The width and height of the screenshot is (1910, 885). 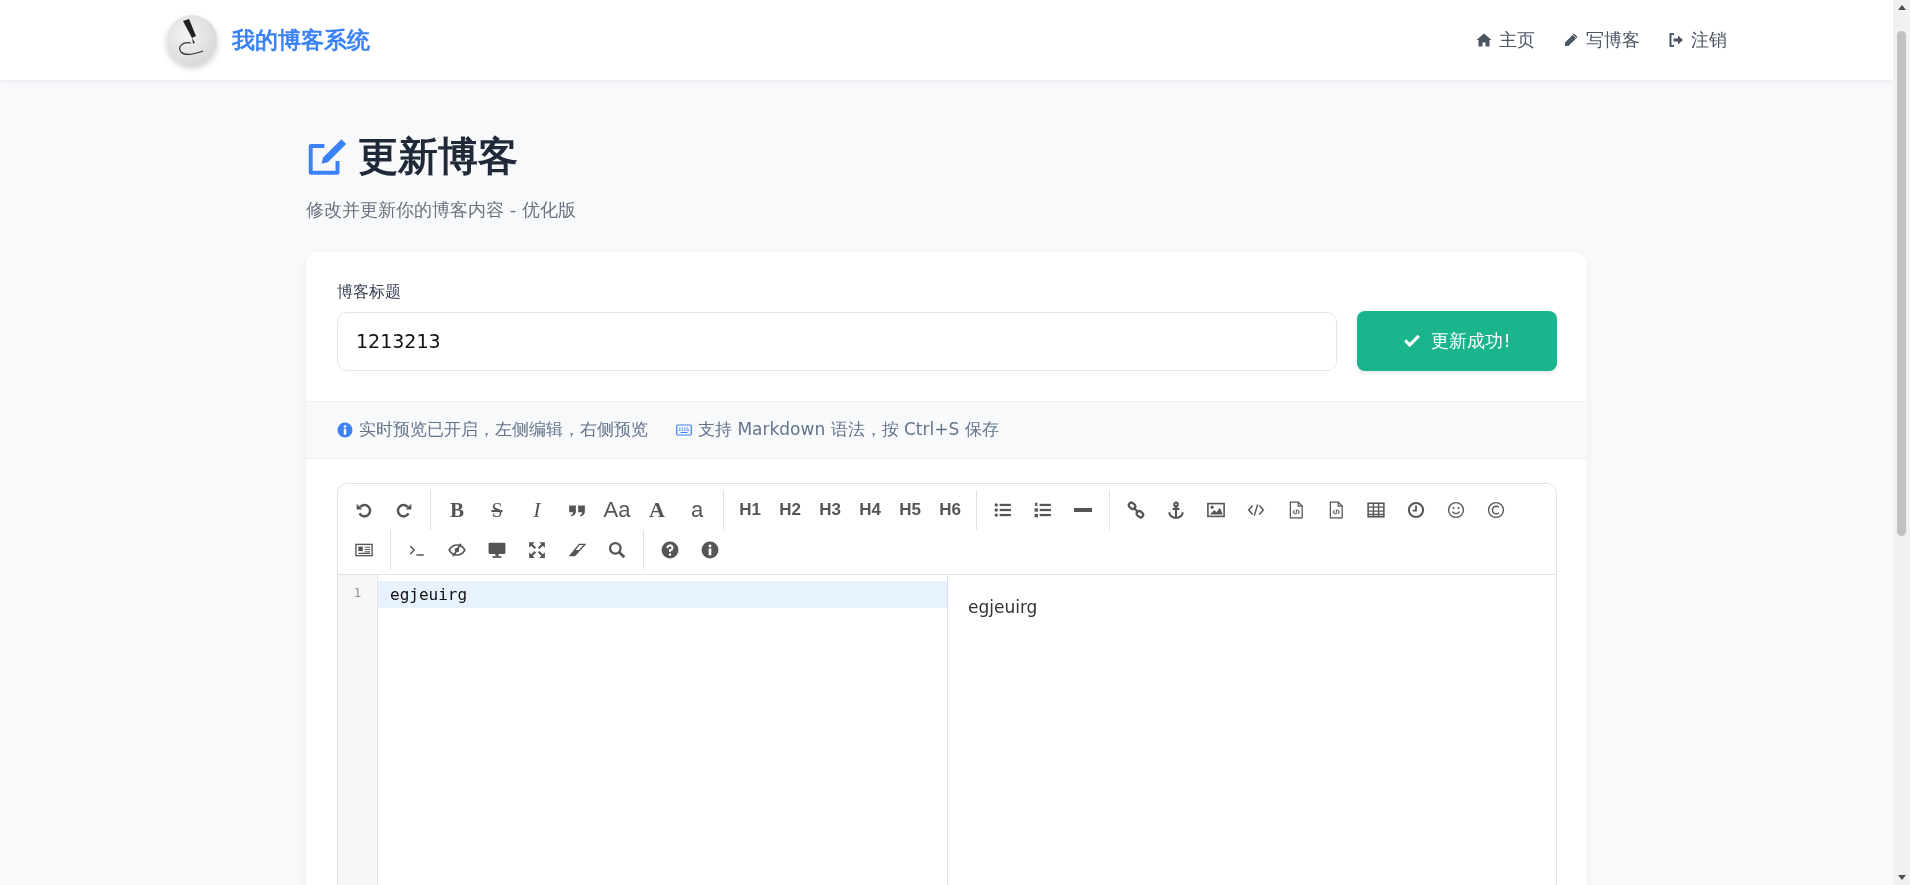 What do you see at coordinates (497, 510) in the screenshot?
I see `strikethrough-button: S` at bounding box center [497, 510].